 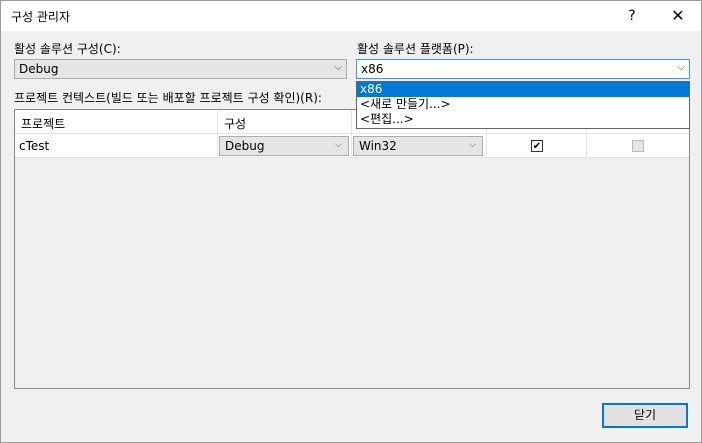 What do you see at coordinates (34, 146) in the screenshot?
I see `project-name: cTest` at bounding box center [34, 146].